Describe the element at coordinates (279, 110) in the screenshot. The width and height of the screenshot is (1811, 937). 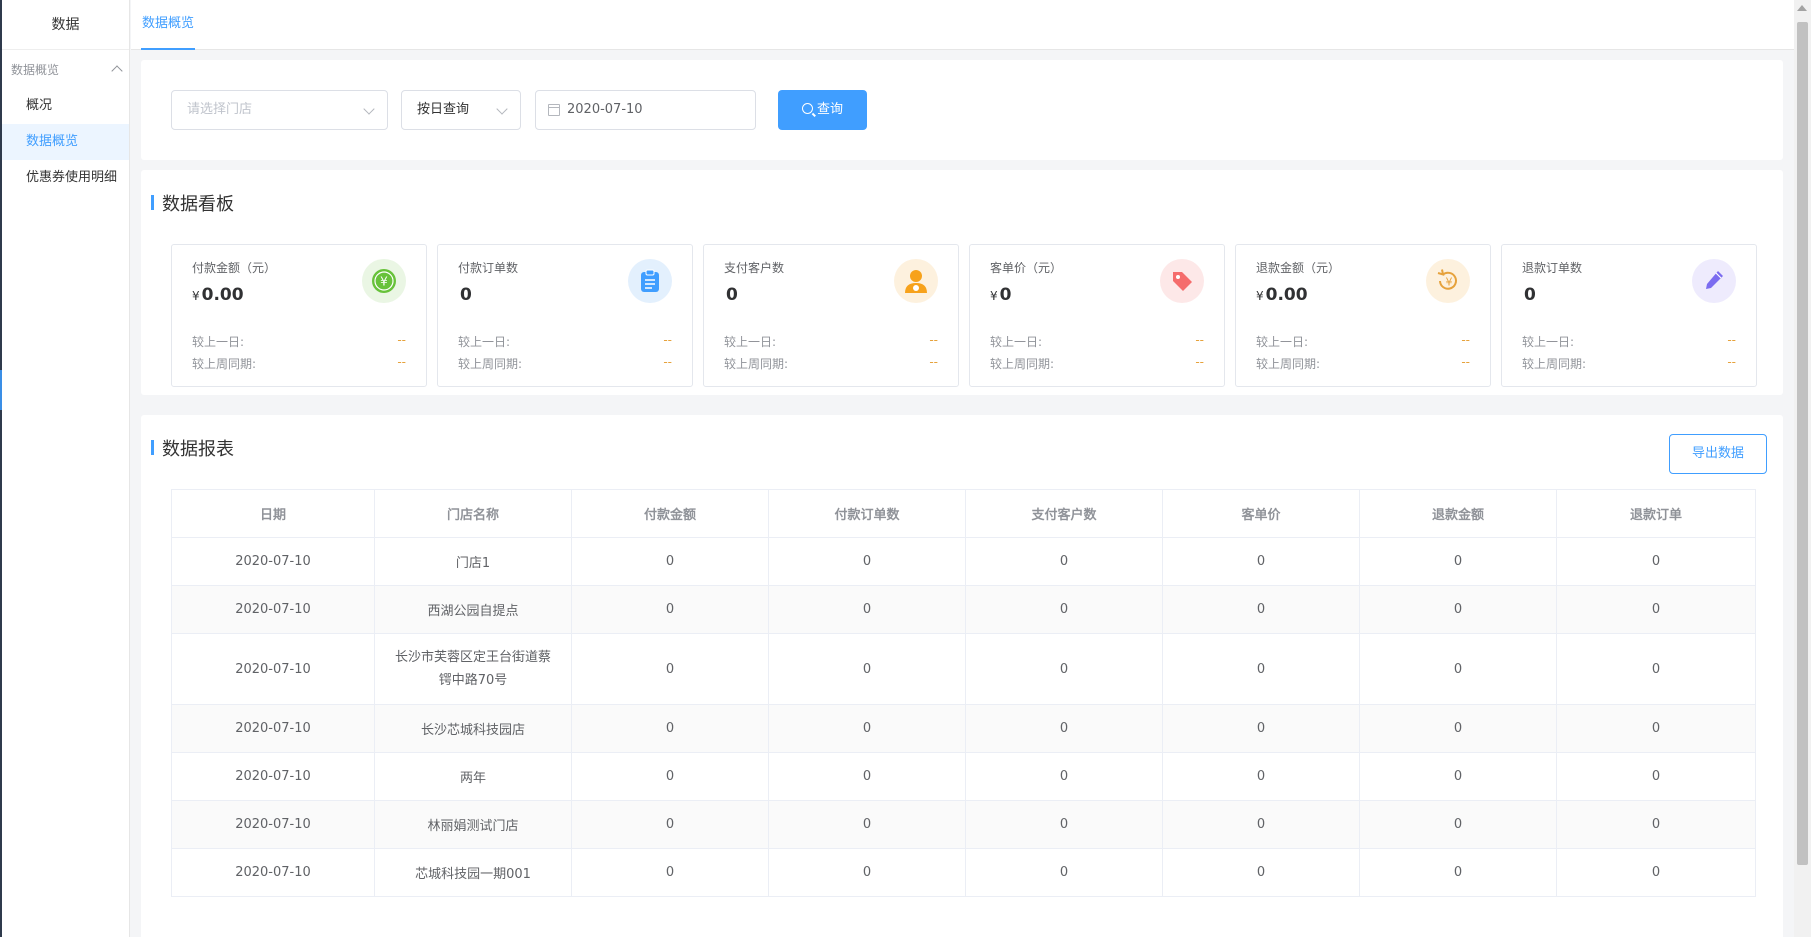
I see `store-select: 请选择门店` at that location.